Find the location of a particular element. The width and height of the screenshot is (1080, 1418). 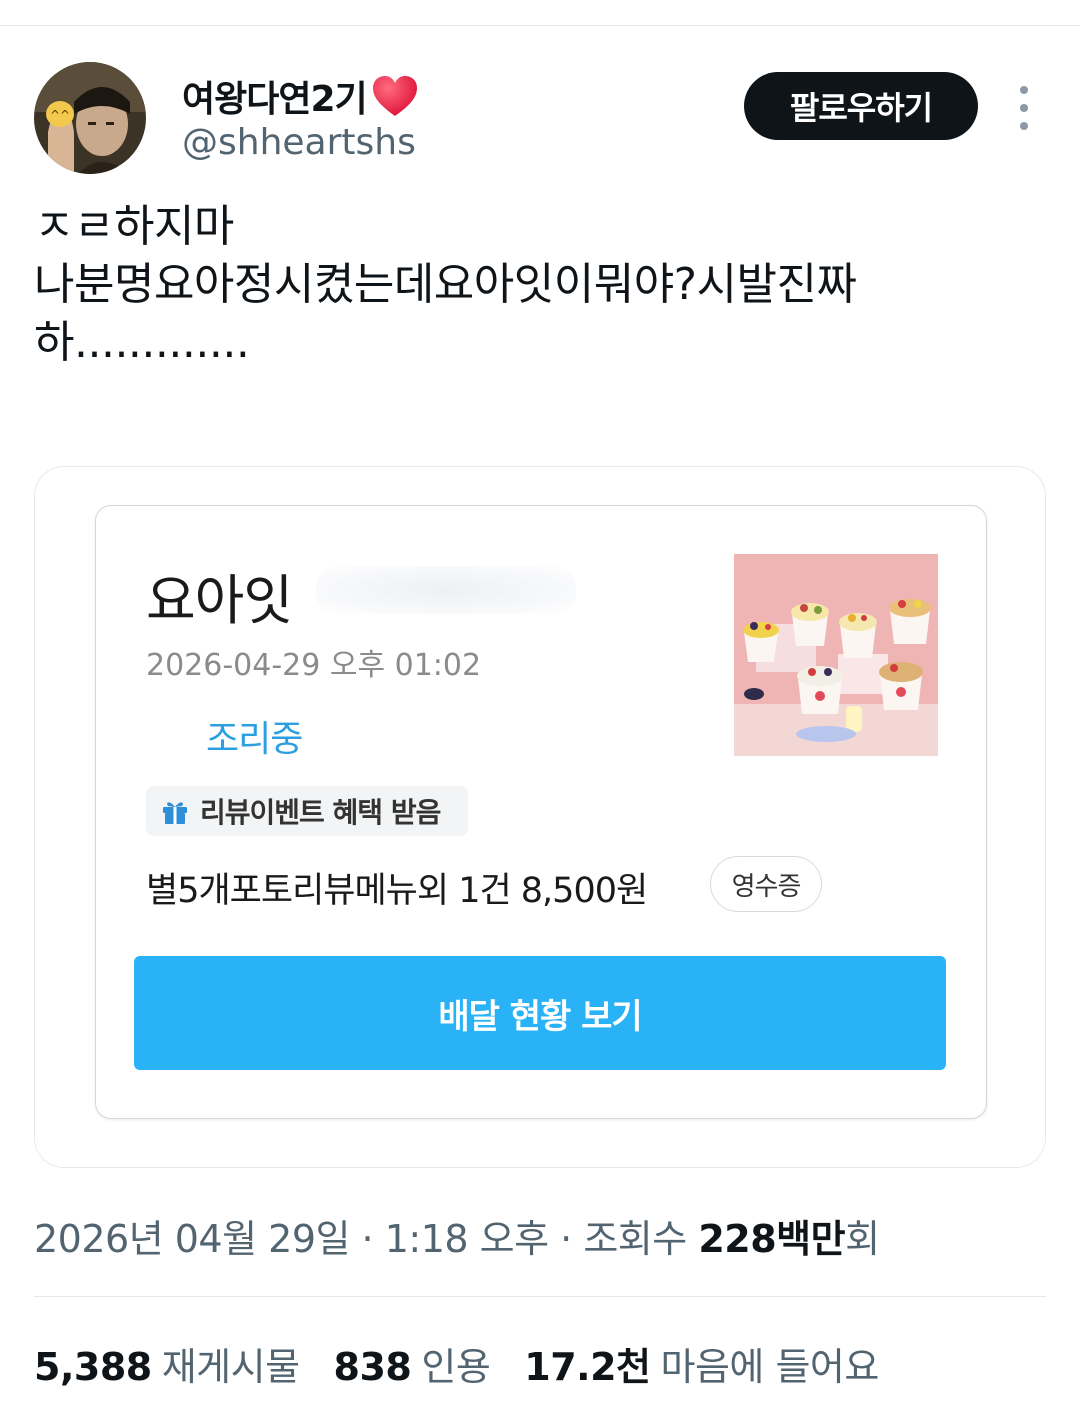

display-name-text: 여왕다연2기 is located at coordinates (275, 99).